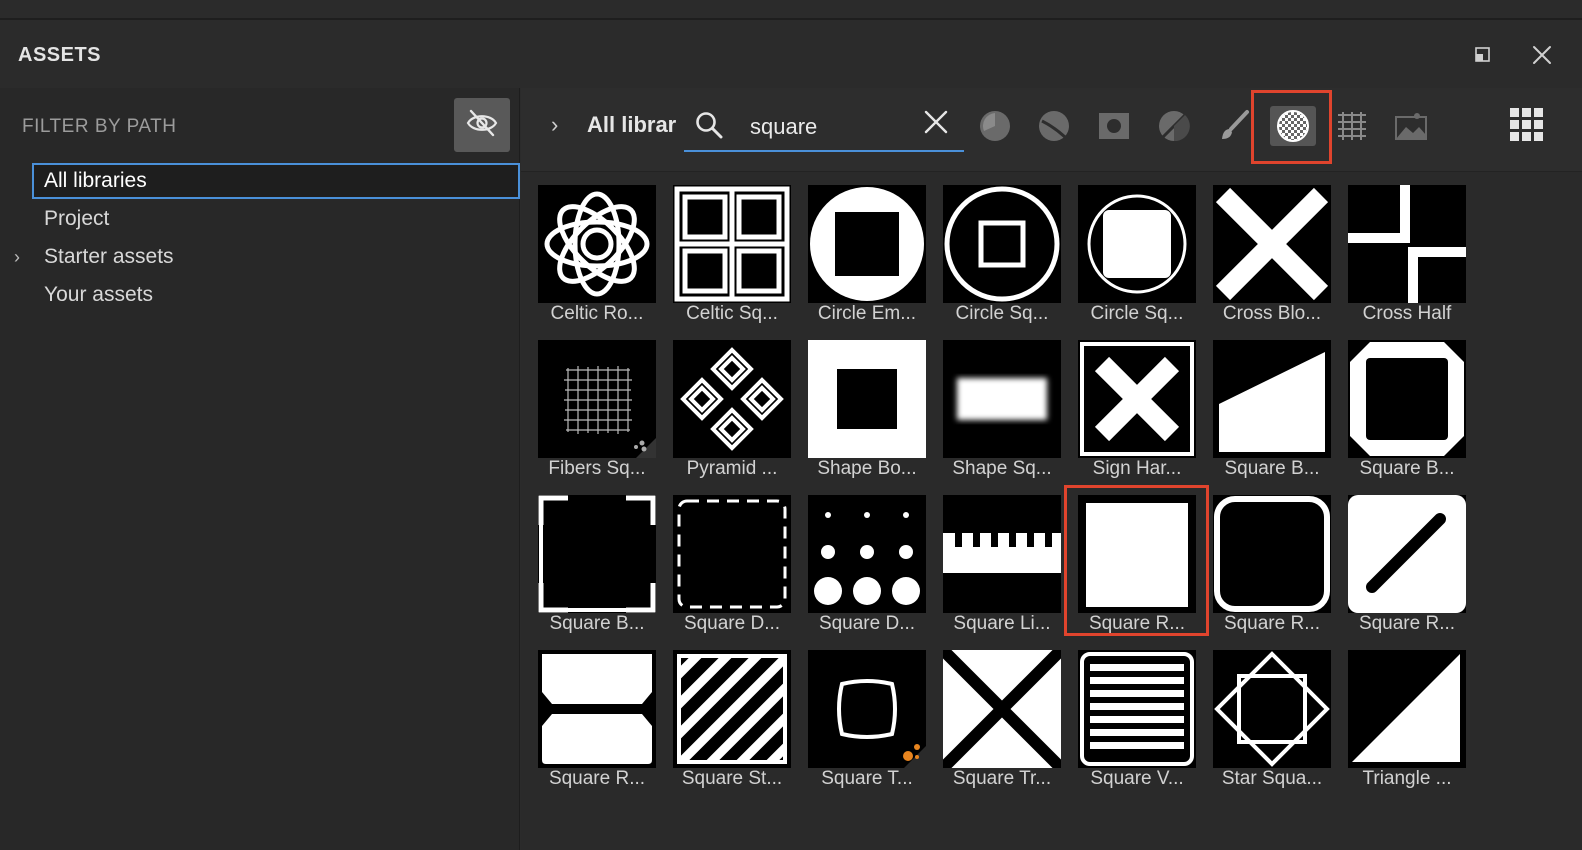 The image size is (1582, 850). What do you see at coordinates (1114, 126) in the screenshot?
I see `mask-filter-icon` at bounding box center [1114, 126].